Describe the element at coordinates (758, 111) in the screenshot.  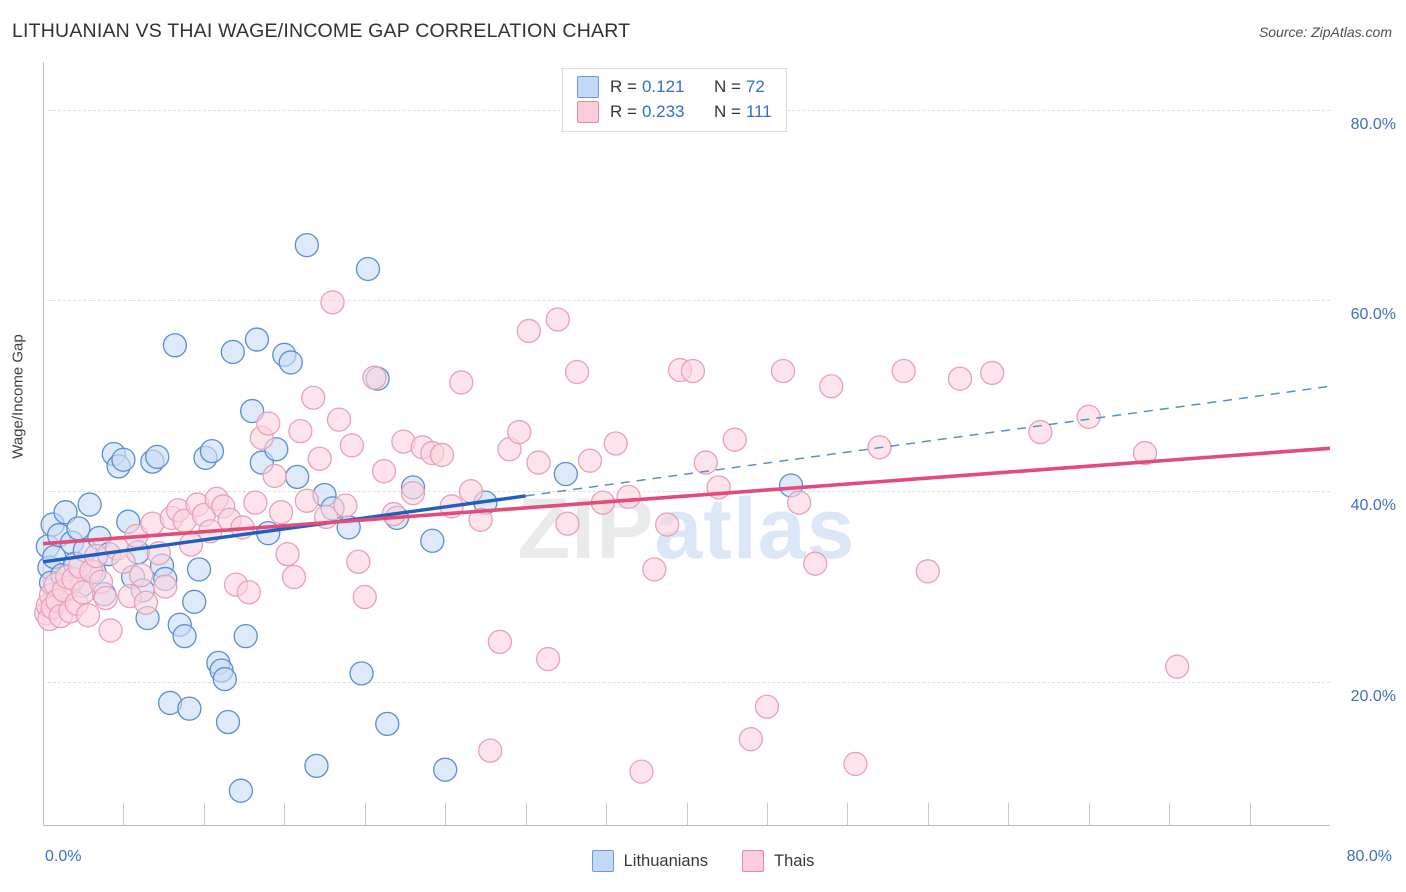
I see `n-value-thais: 111` at that location.